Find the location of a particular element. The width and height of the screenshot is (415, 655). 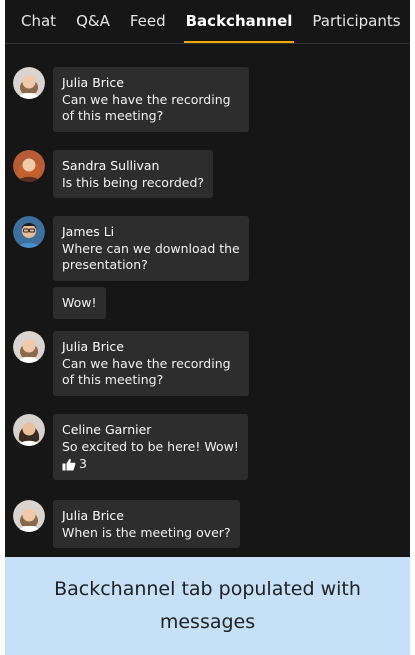

message-bubble: Sandra Sullivan Is this being recorded? is located at coordinates (133, 174).